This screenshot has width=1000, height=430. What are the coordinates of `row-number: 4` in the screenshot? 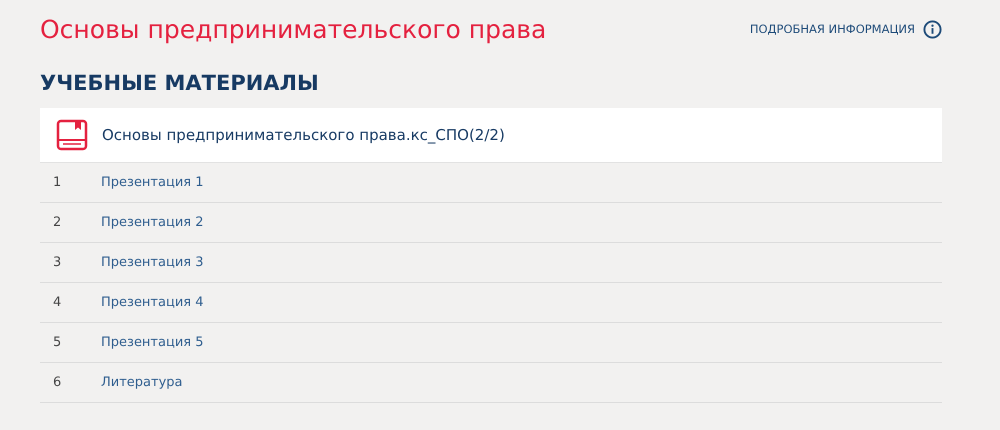 It's located at (57, 302).